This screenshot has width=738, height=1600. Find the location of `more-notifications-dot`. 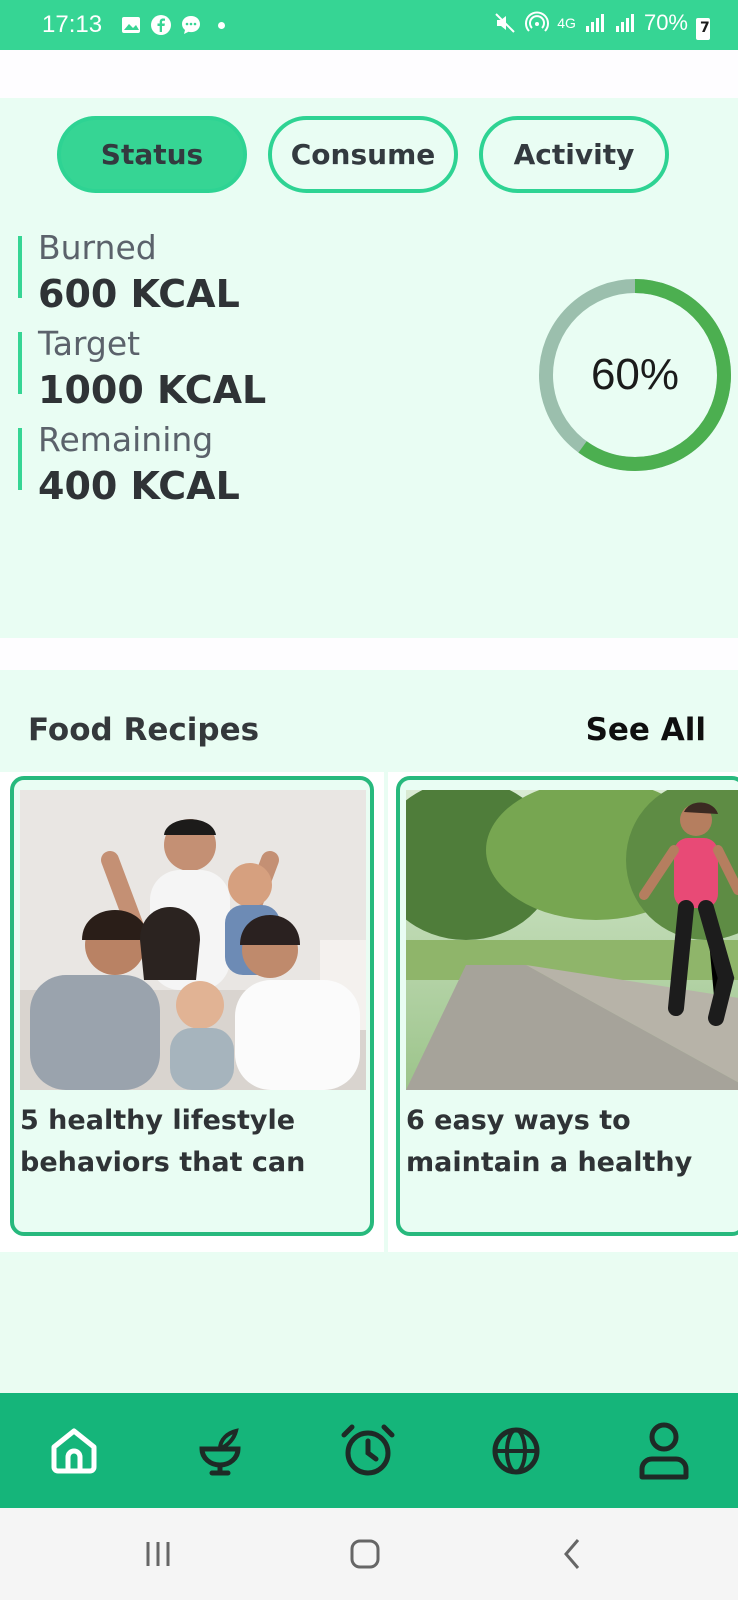

more-notifications-dot is located at coordinates (221, 25).